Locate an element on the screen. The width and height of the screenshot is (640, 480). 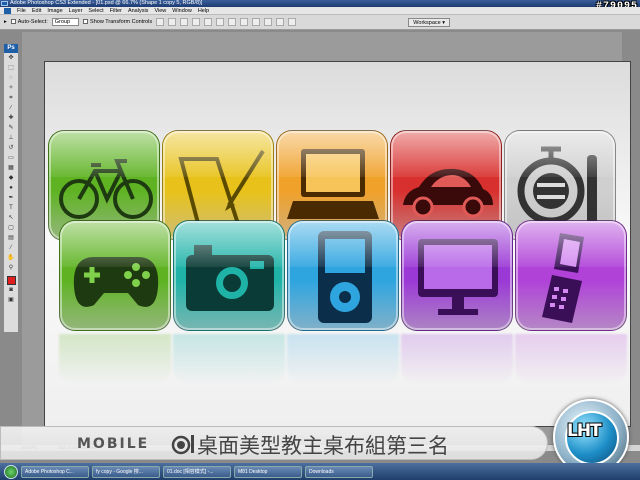
photoshop-app-icon is located at coordinates (4, 3).